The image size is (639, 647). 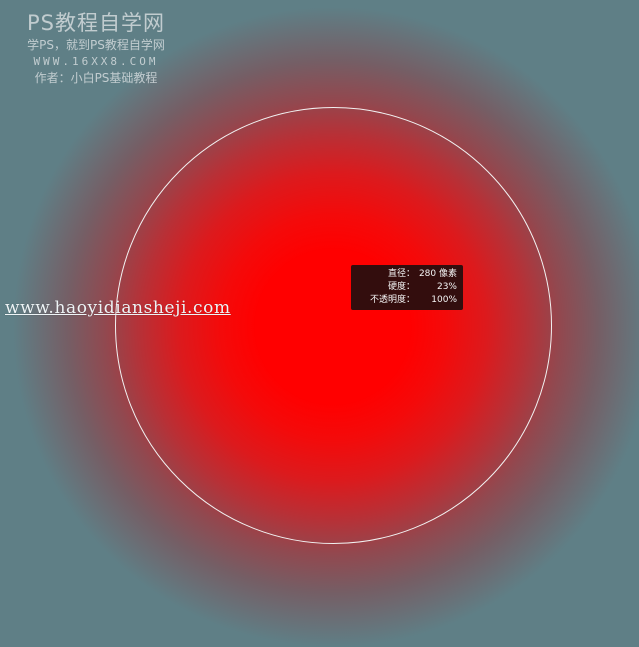 I want to click on brush-info-tooltip: 直径： 280 像素 硬度： 23% 不透明度： 100%, so click(x=407, y=287).